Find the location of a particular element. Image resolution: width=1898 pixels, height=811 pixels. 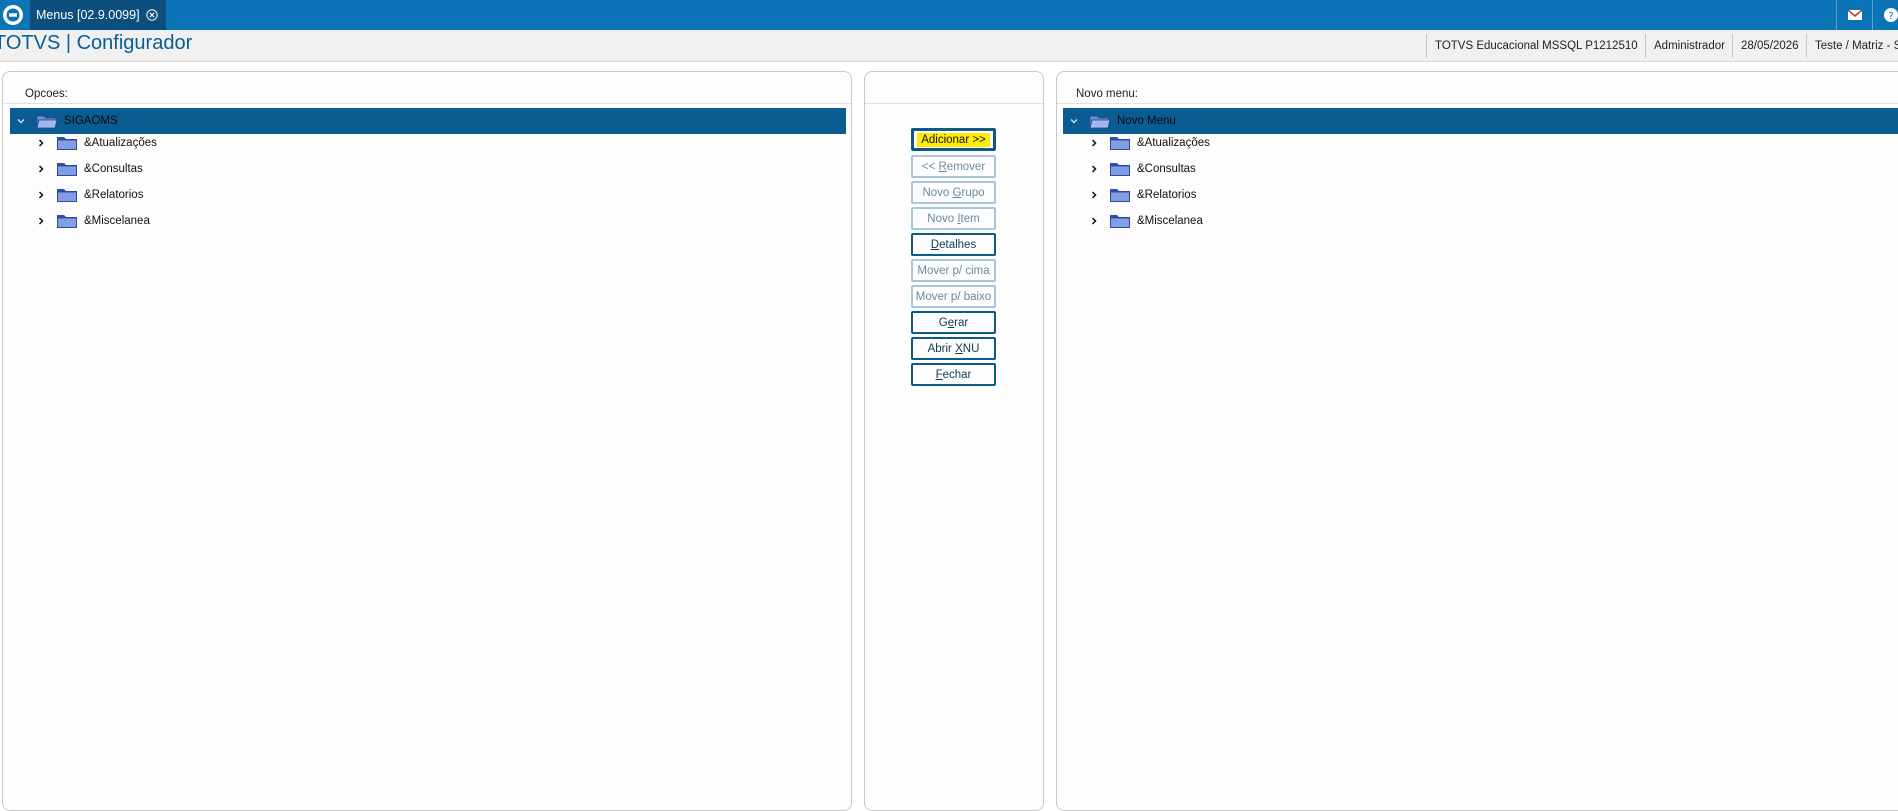

tab-menus: Menus [02.9.0099] is located at coordinates (98, 15).